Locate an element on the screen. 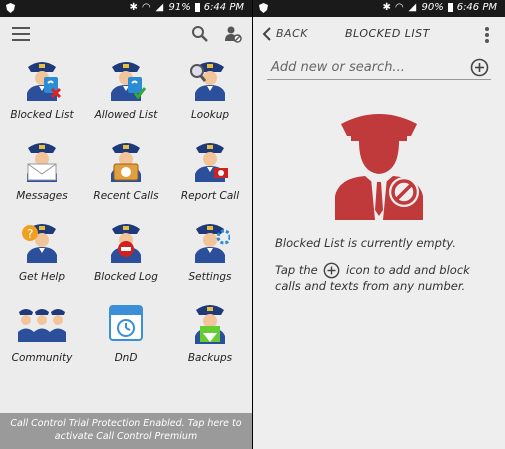 The image size is (505, 449). grid-tile-settings: Settings is located at coordinates (210, 257).